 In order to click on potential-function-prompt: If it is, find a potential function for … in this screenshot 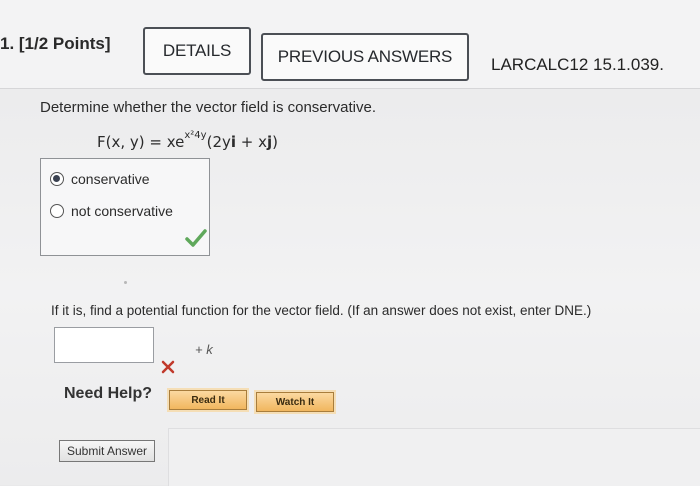, I will do `click(321, 310)`.